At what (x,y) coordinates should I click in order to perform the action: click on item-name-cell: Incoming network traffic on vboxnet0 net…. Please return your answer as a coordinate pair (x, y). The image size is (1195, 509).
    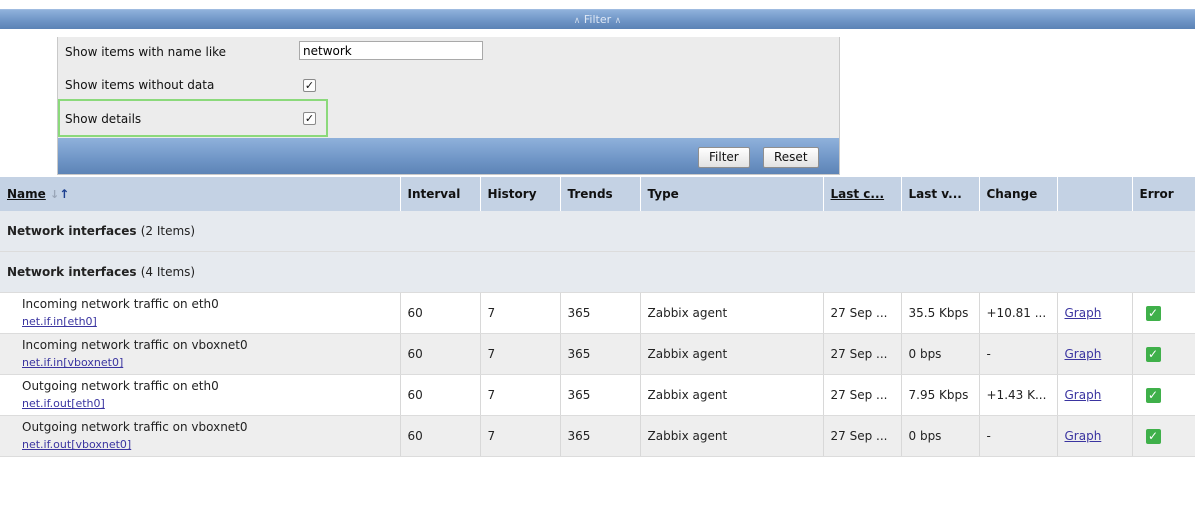
    Looking at the image, I should click on (200, 354).